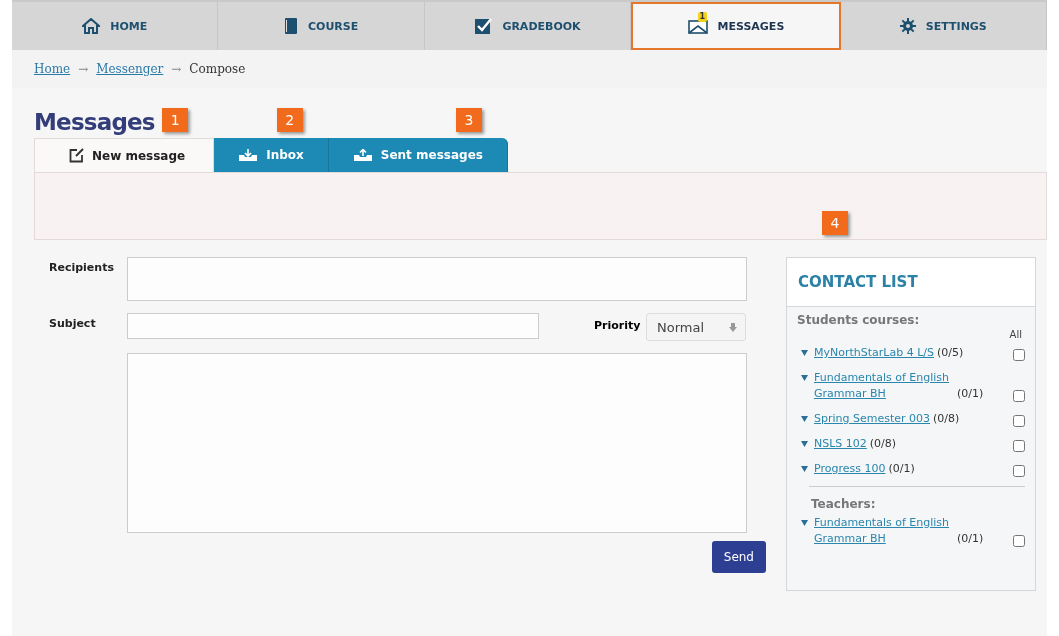  What do you see at coordinates (696, 327) in the screenshot?
I see `priority-dropdown: Normal` at bounding box center [696, 327].